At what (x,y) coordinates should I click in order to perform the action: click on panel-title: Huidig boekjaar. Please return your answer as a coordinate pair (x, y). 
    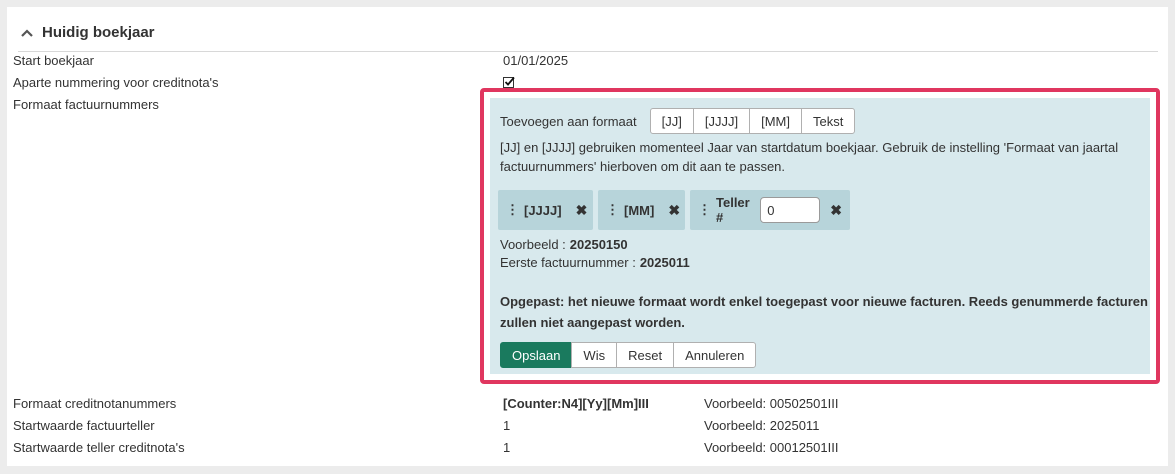
    Looking at the image, I should click on (98, 32).